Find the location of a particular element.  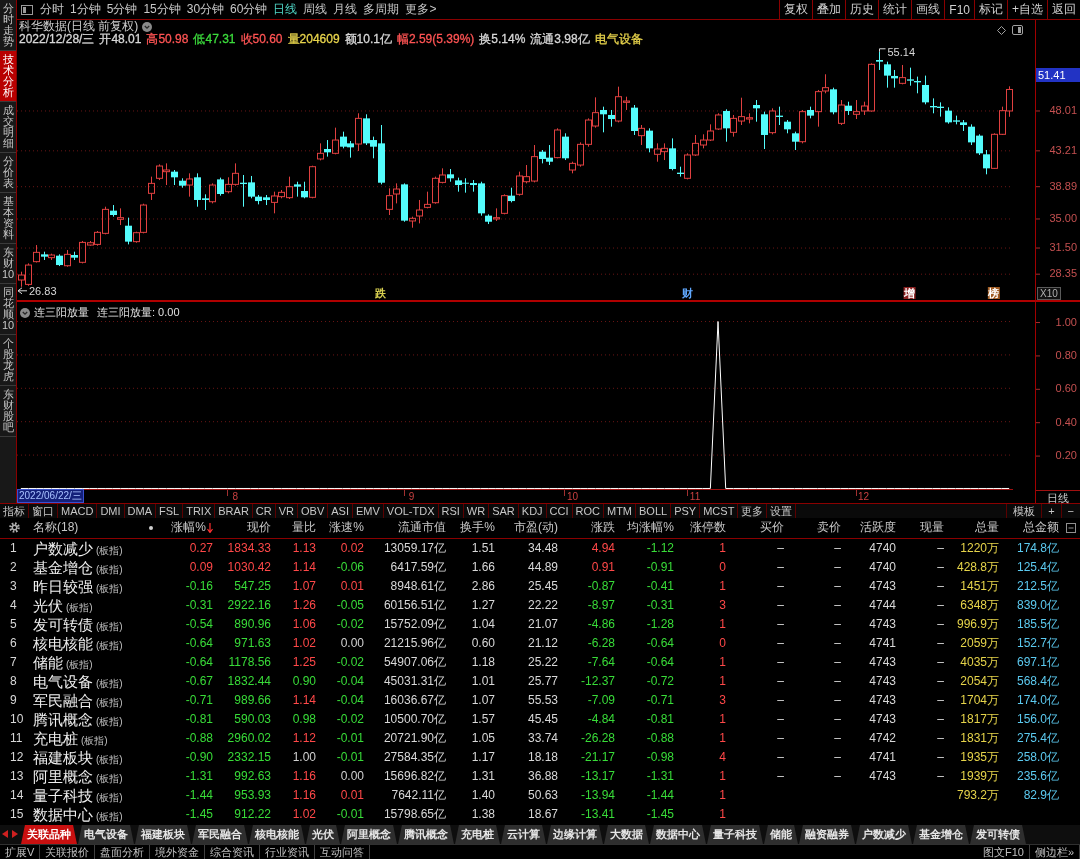

column-header: 量比 is located at coordinates (305, 528).